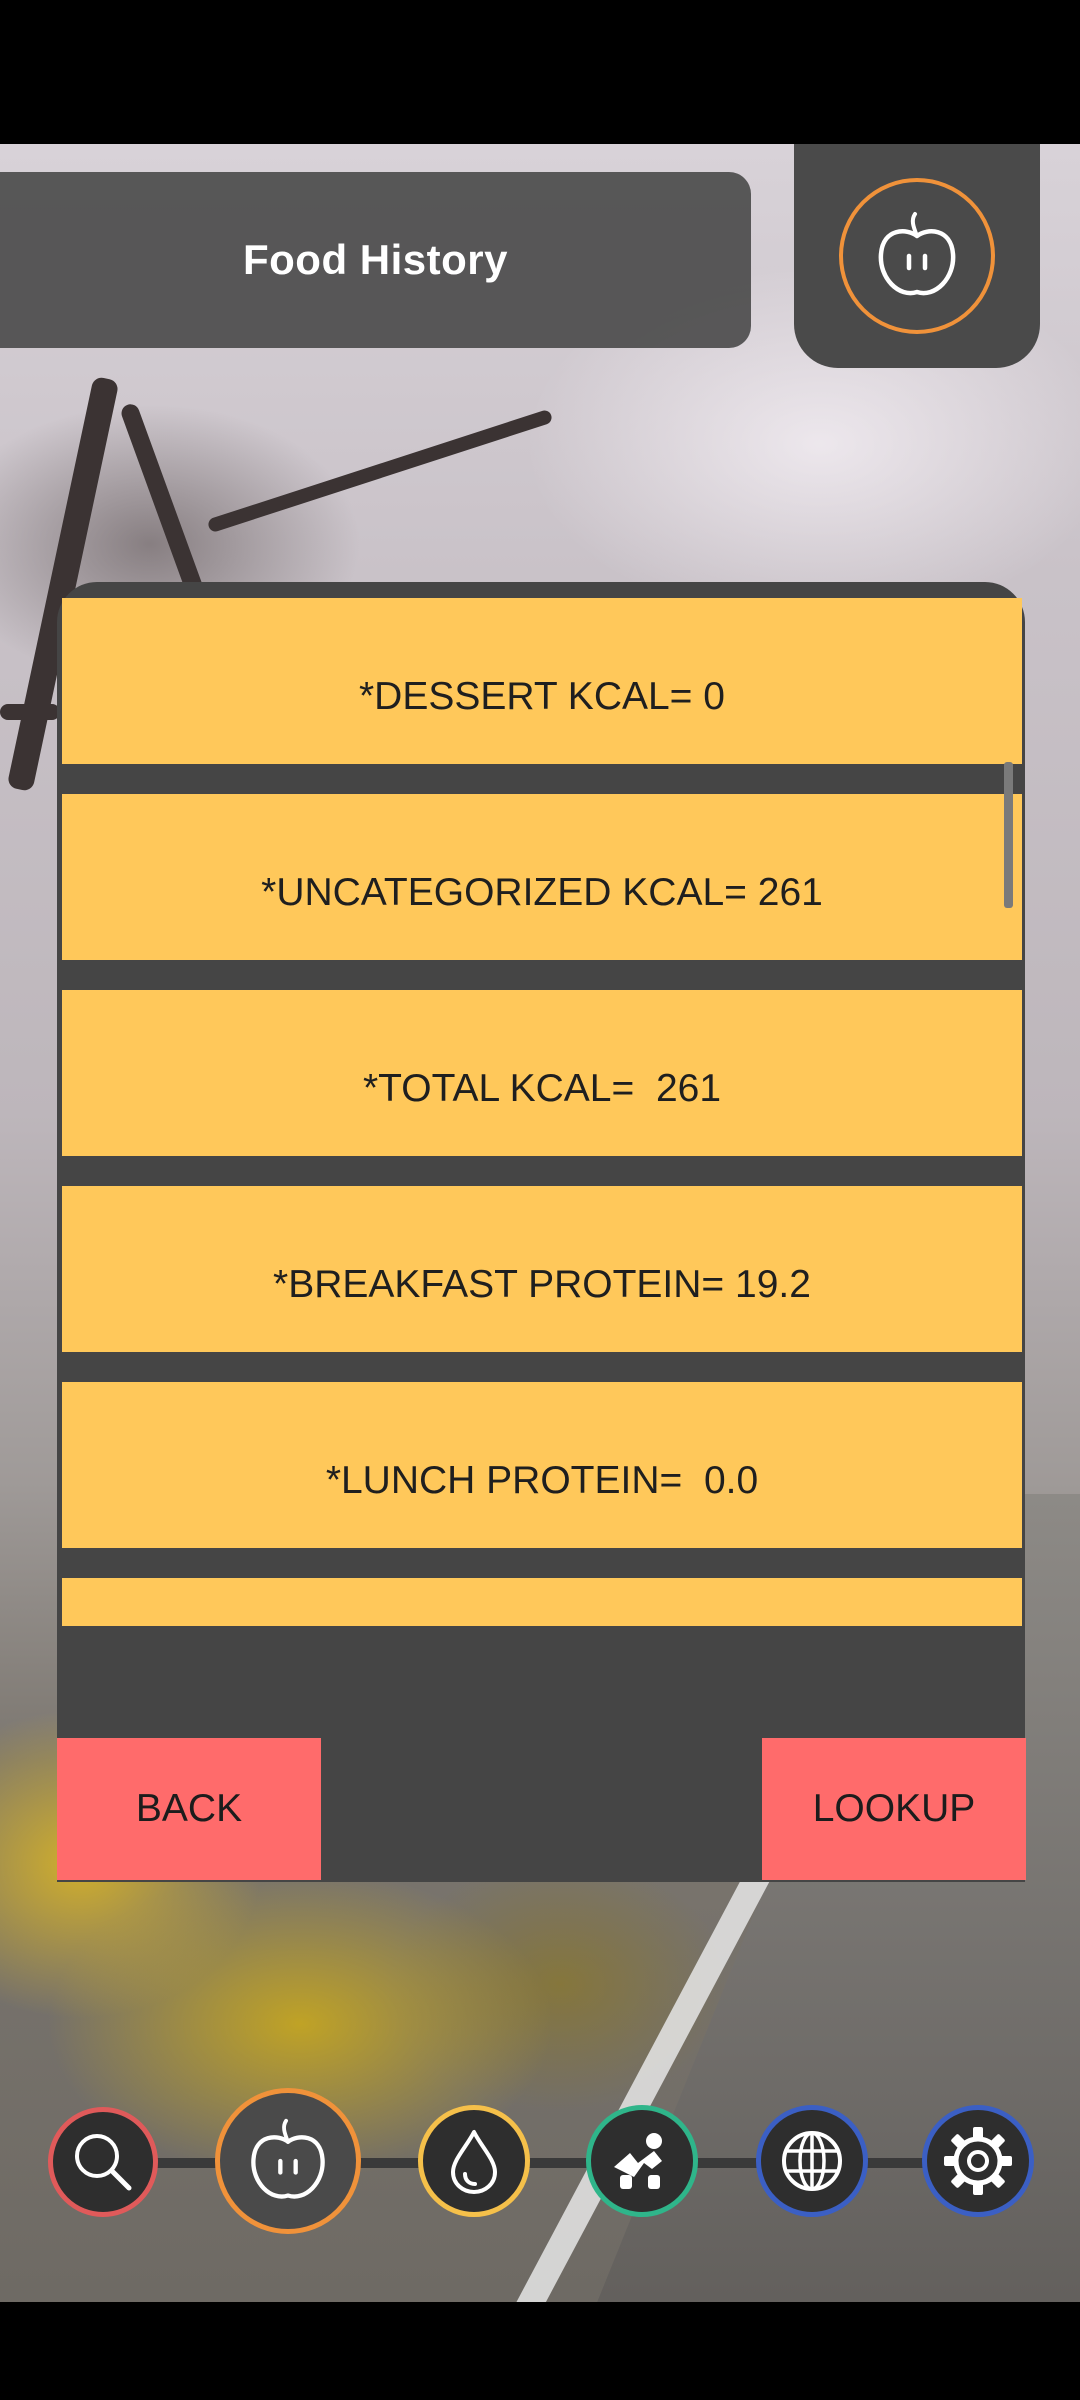 This screenshot has width=1080, height=2400. Describe the element at coordinates (542, 1088) in the screenshot. I see `list-item-label: *TOTAL KCAL= 261` at that location.